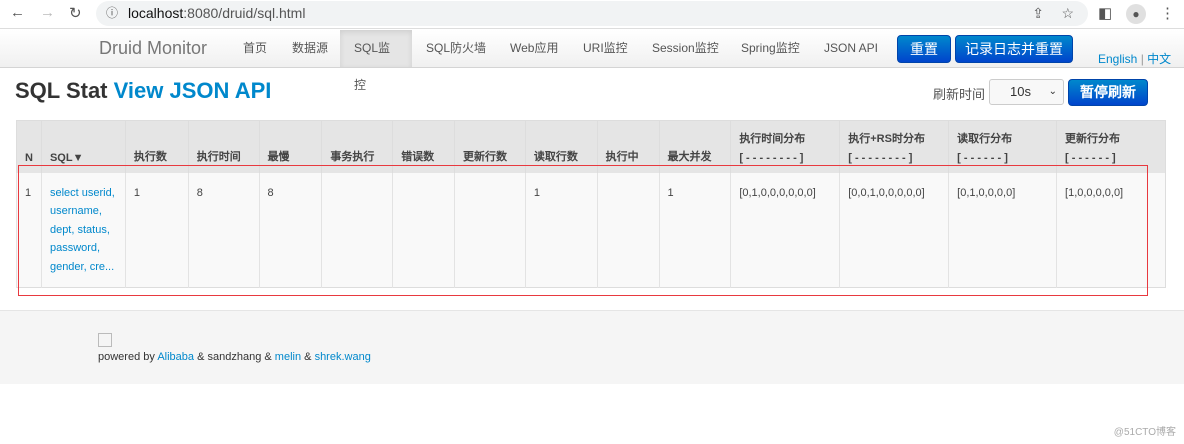 The image size is (1184, 444). What do you see at coordinates (193, 90) in the screenshot?
I see `view-json-api-link: View JSON API` at bounding box center [193, 90].